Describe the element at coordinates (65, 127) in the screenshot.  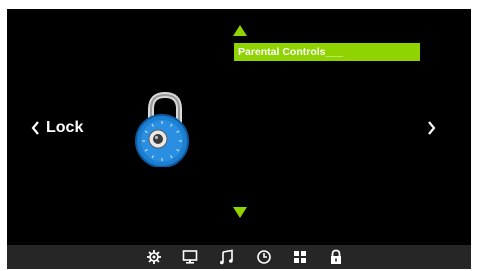
I see `section-title: Lock` at that location.